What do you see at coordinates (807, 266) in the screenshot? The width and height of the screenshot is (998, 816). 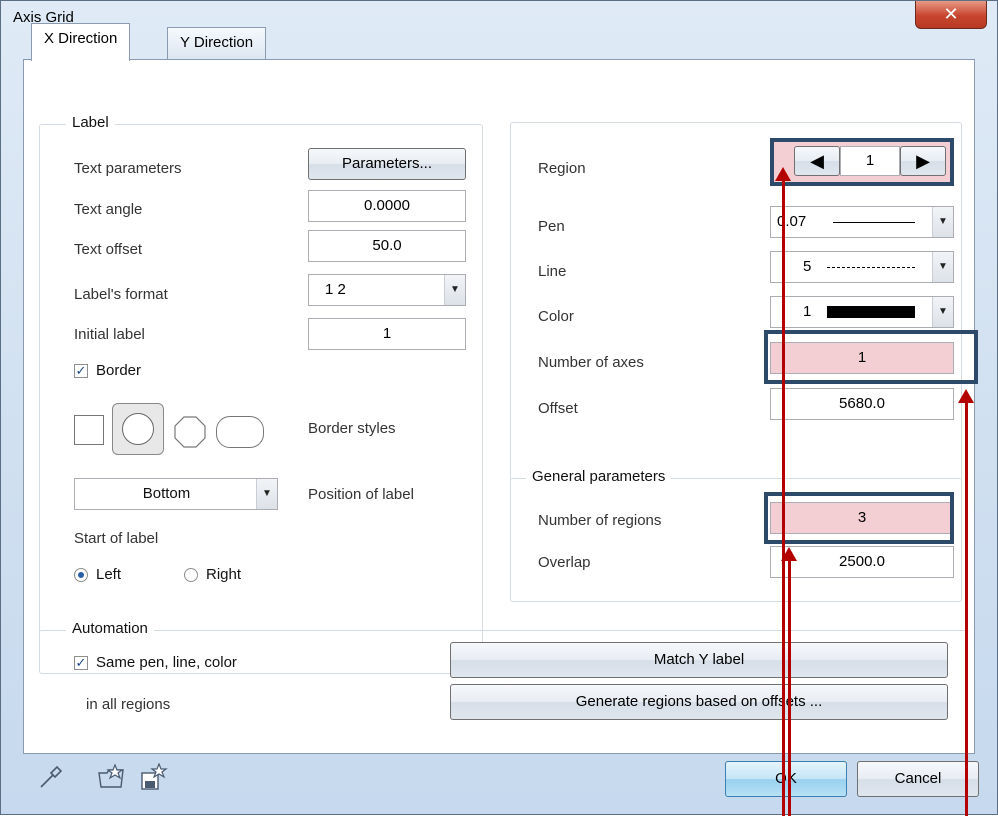 I see `line-value: 5` at bounding box center [807, 266].